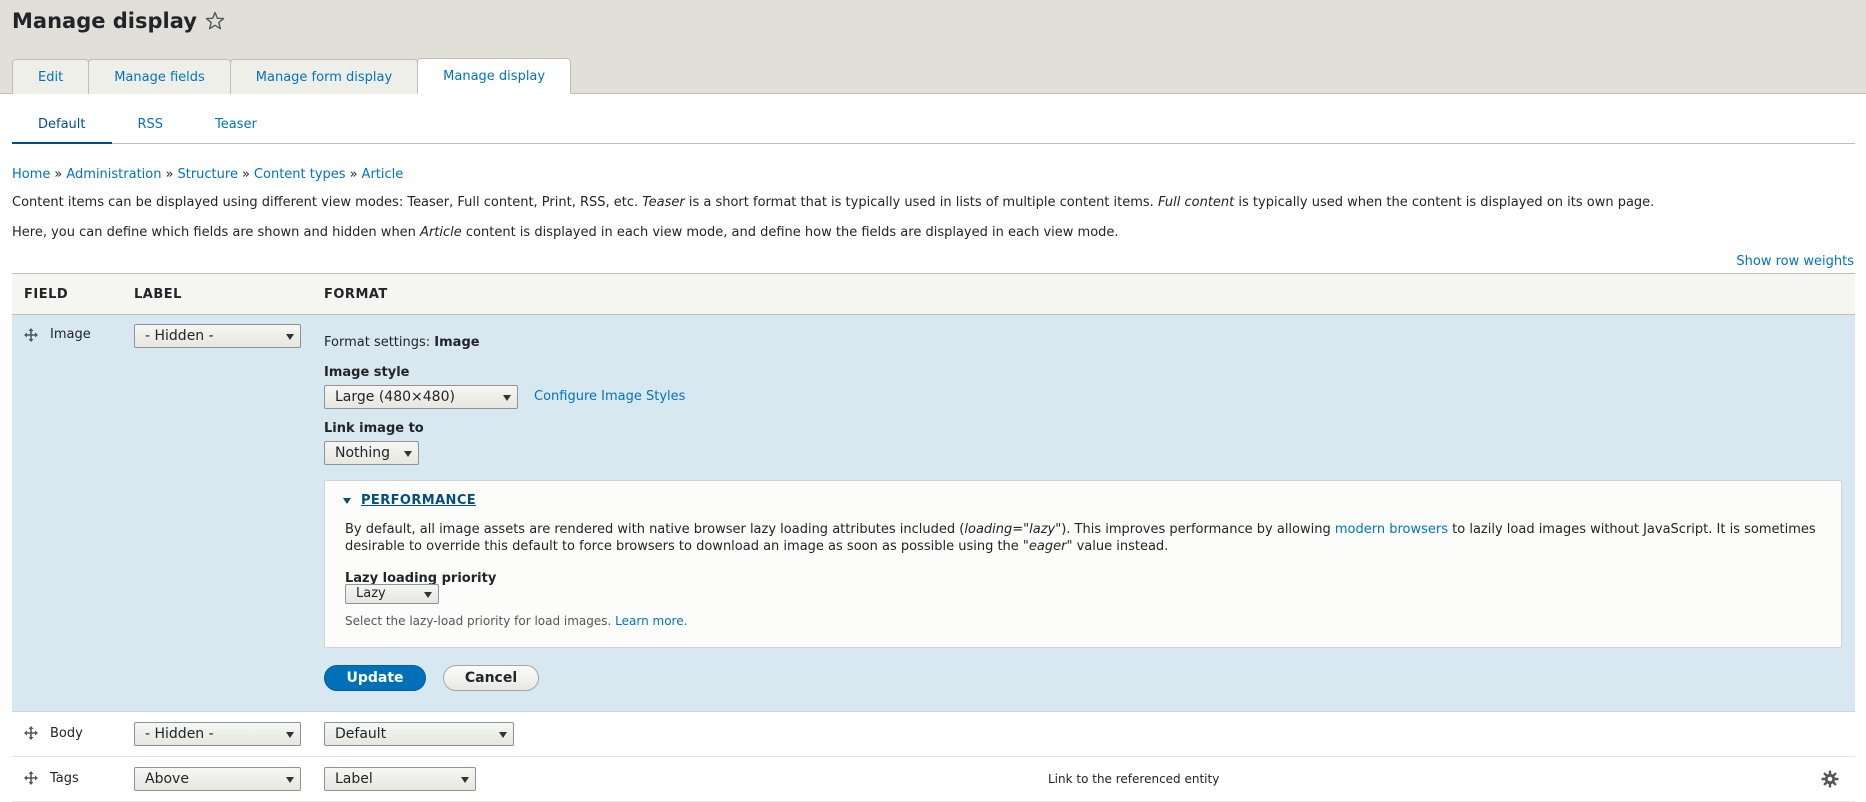 The width and height of the screenshot is (1866, 802). I want to click on column-header-field: FIELD, so click(46, 294).